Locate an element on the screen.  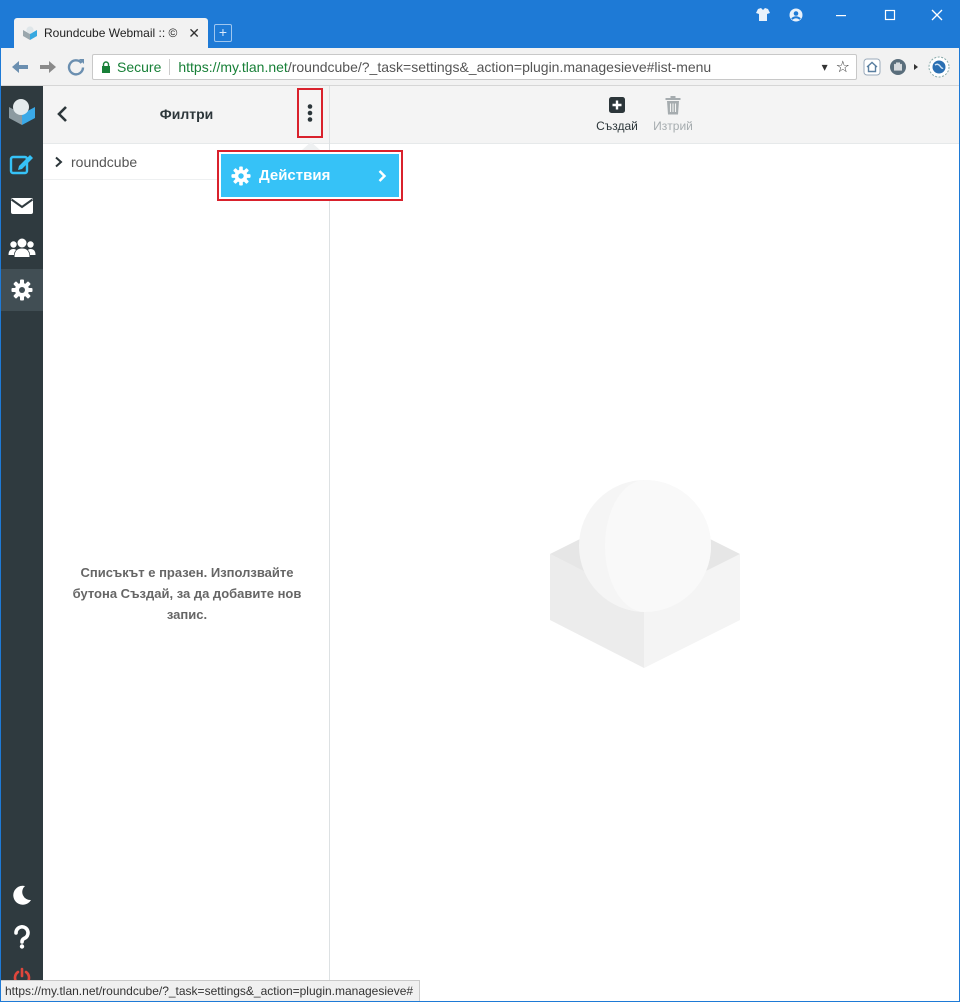
vertical-dots-icon is located at coordinates (310, 113).